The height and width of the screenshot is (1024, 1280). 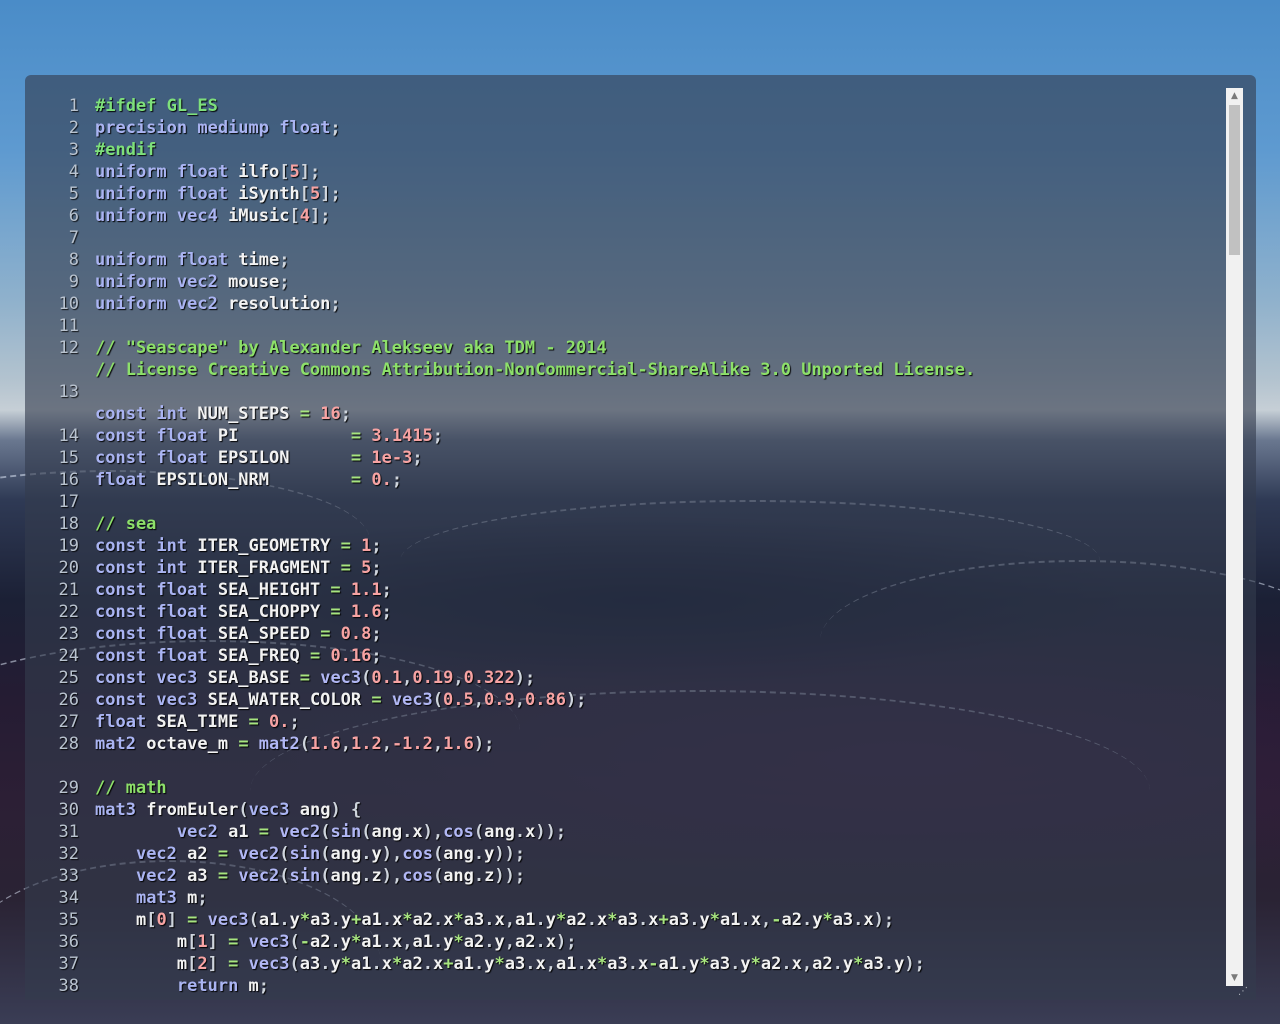 I want to click on code-line: 7, so click(x=52, y=238).